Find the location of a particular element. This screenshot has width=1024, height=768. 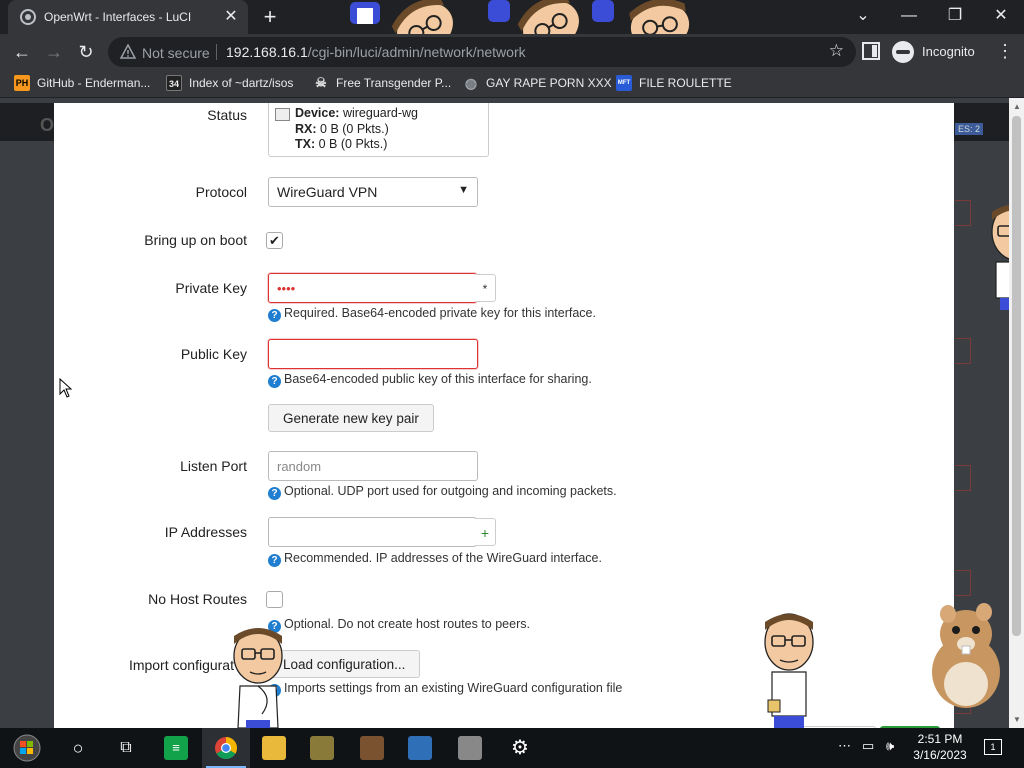

private-key-value: •••• is located at coordinates (286, 288).